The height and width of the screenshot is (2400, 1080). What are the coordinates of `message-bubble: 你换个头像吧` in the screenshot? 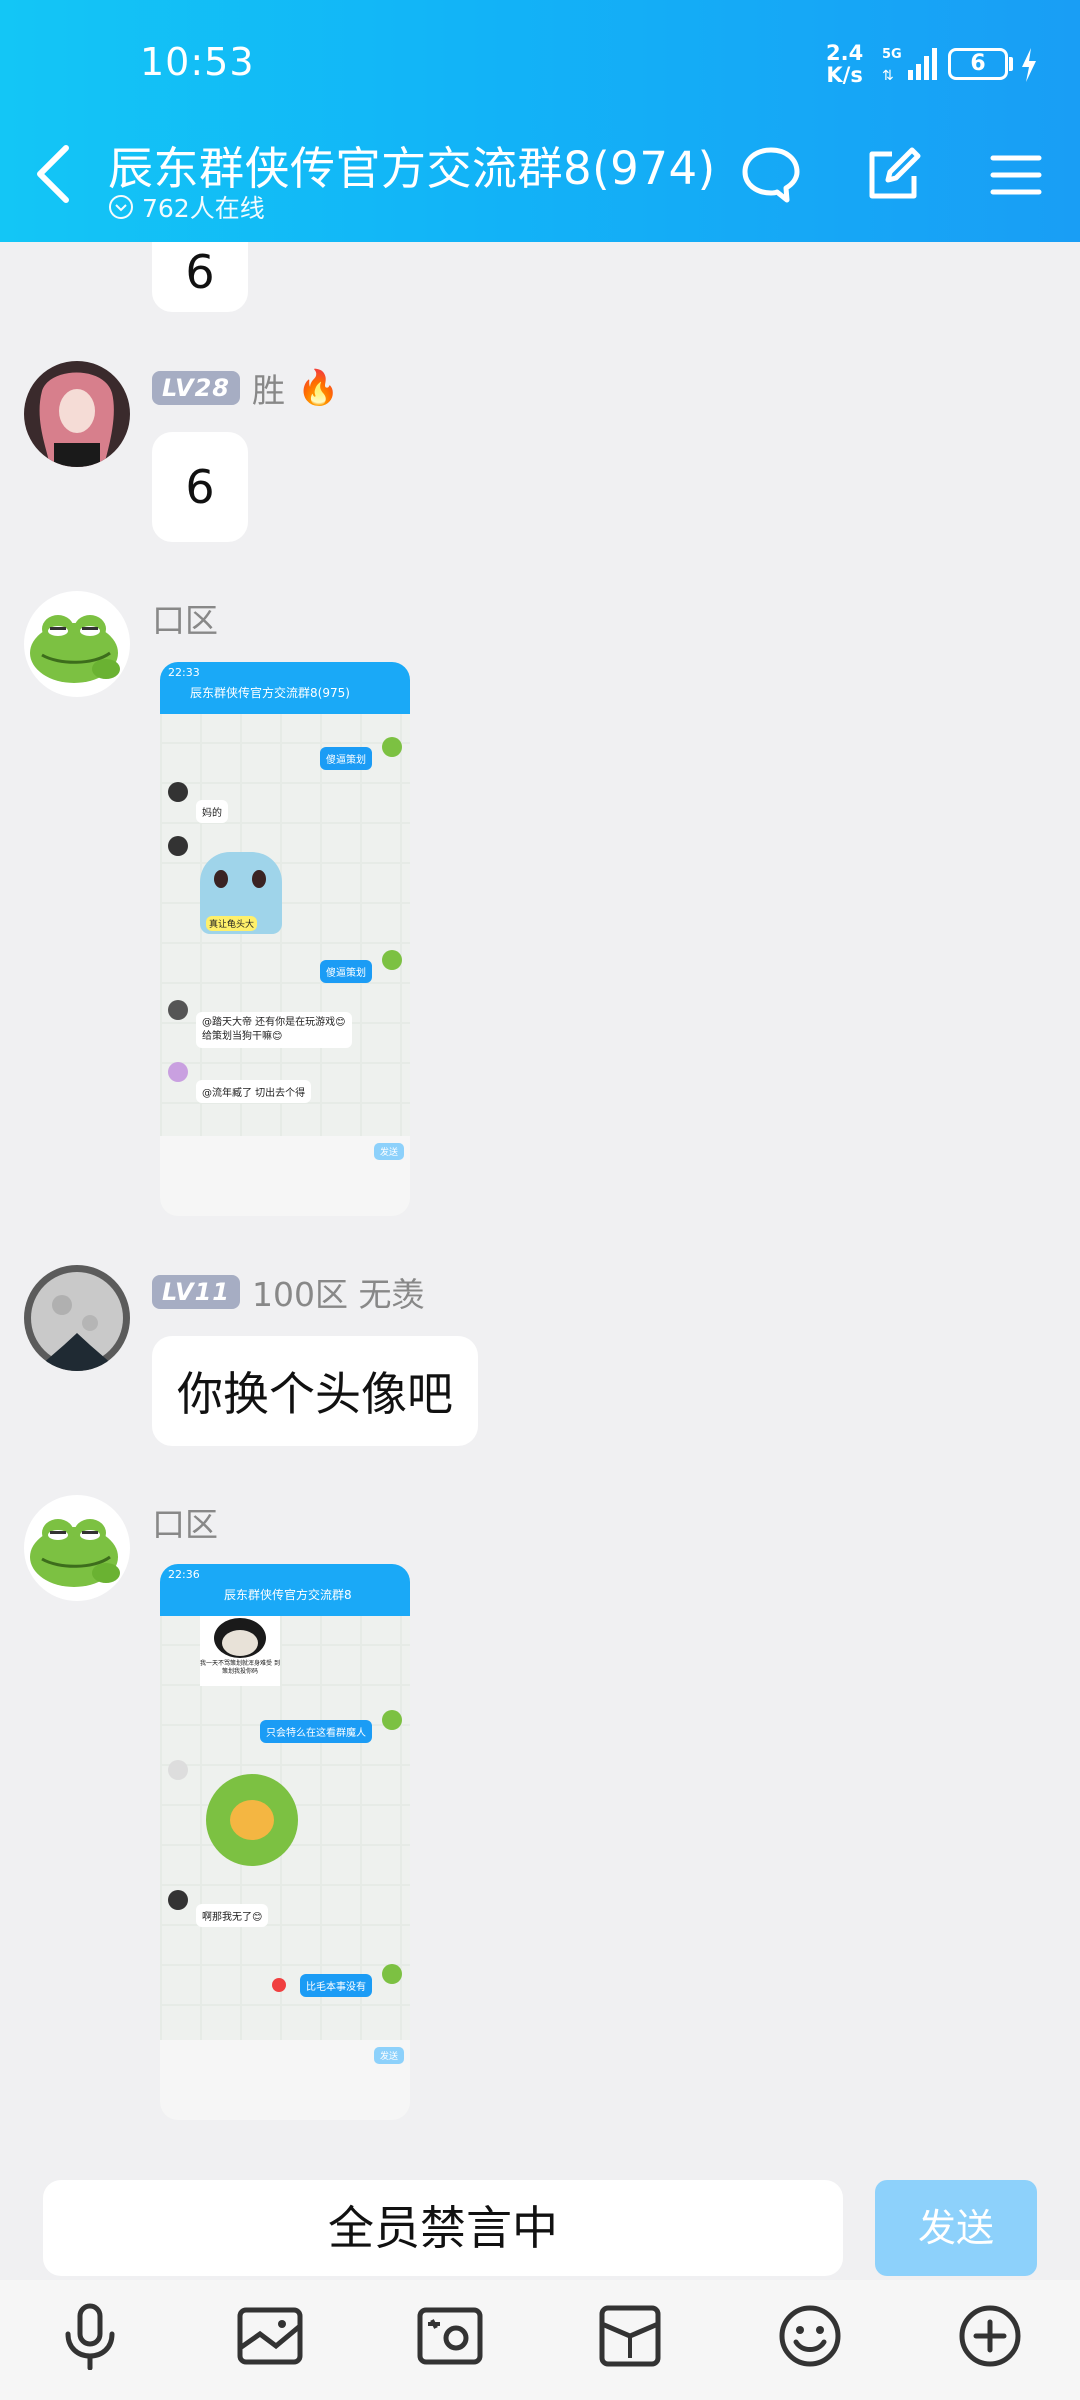 It's located at (315, 1391).